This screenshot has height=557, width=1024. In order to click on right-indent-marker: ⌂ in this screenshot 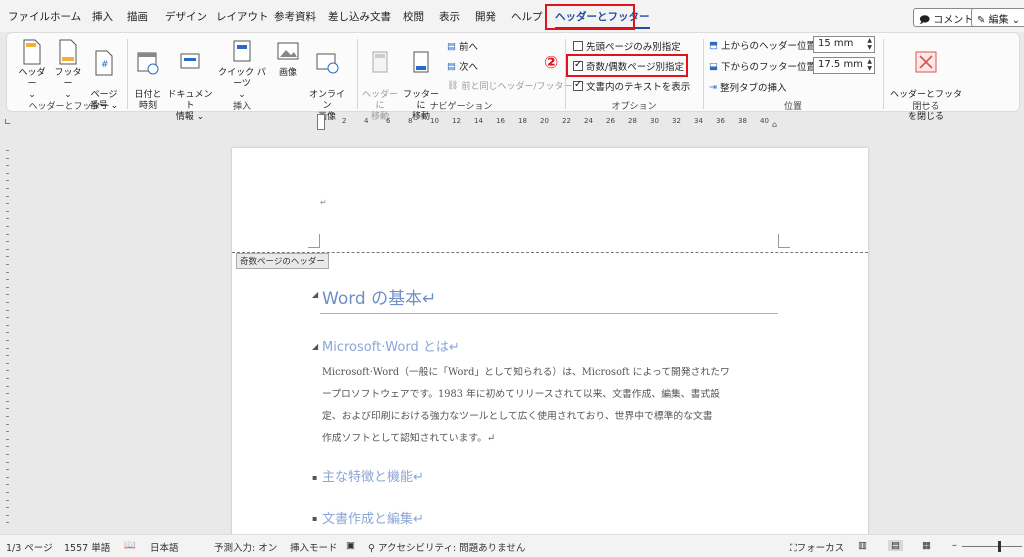, I will do `click(774, 124)`.